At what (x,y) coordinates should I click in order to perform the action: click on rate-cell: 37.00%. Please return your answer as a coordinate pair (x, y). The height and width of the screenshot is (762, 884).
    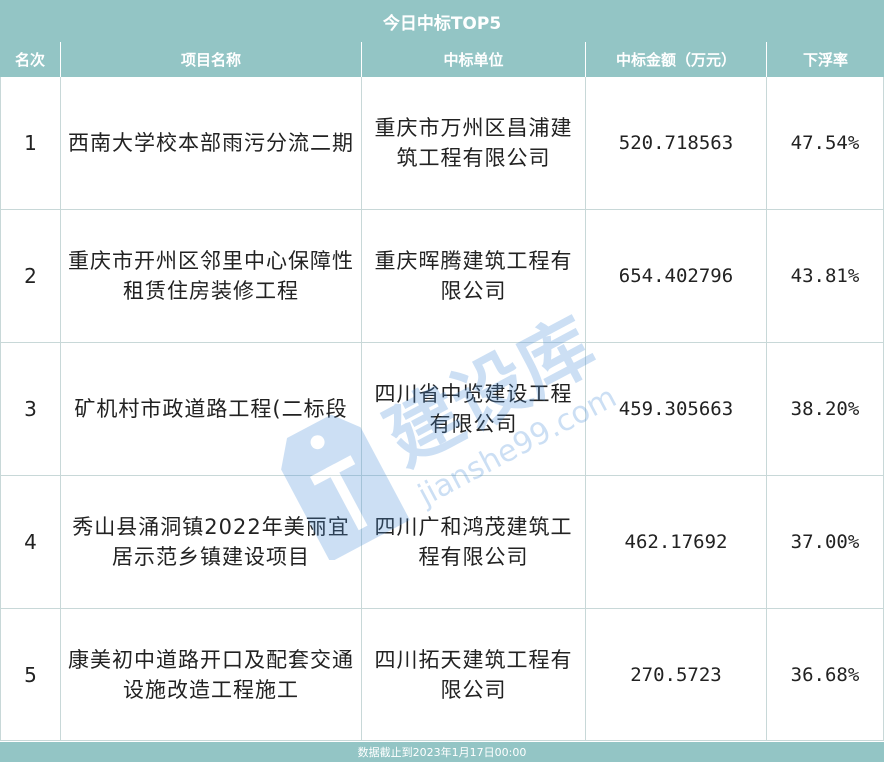
    Looking at the image, I should click on (825, 542).